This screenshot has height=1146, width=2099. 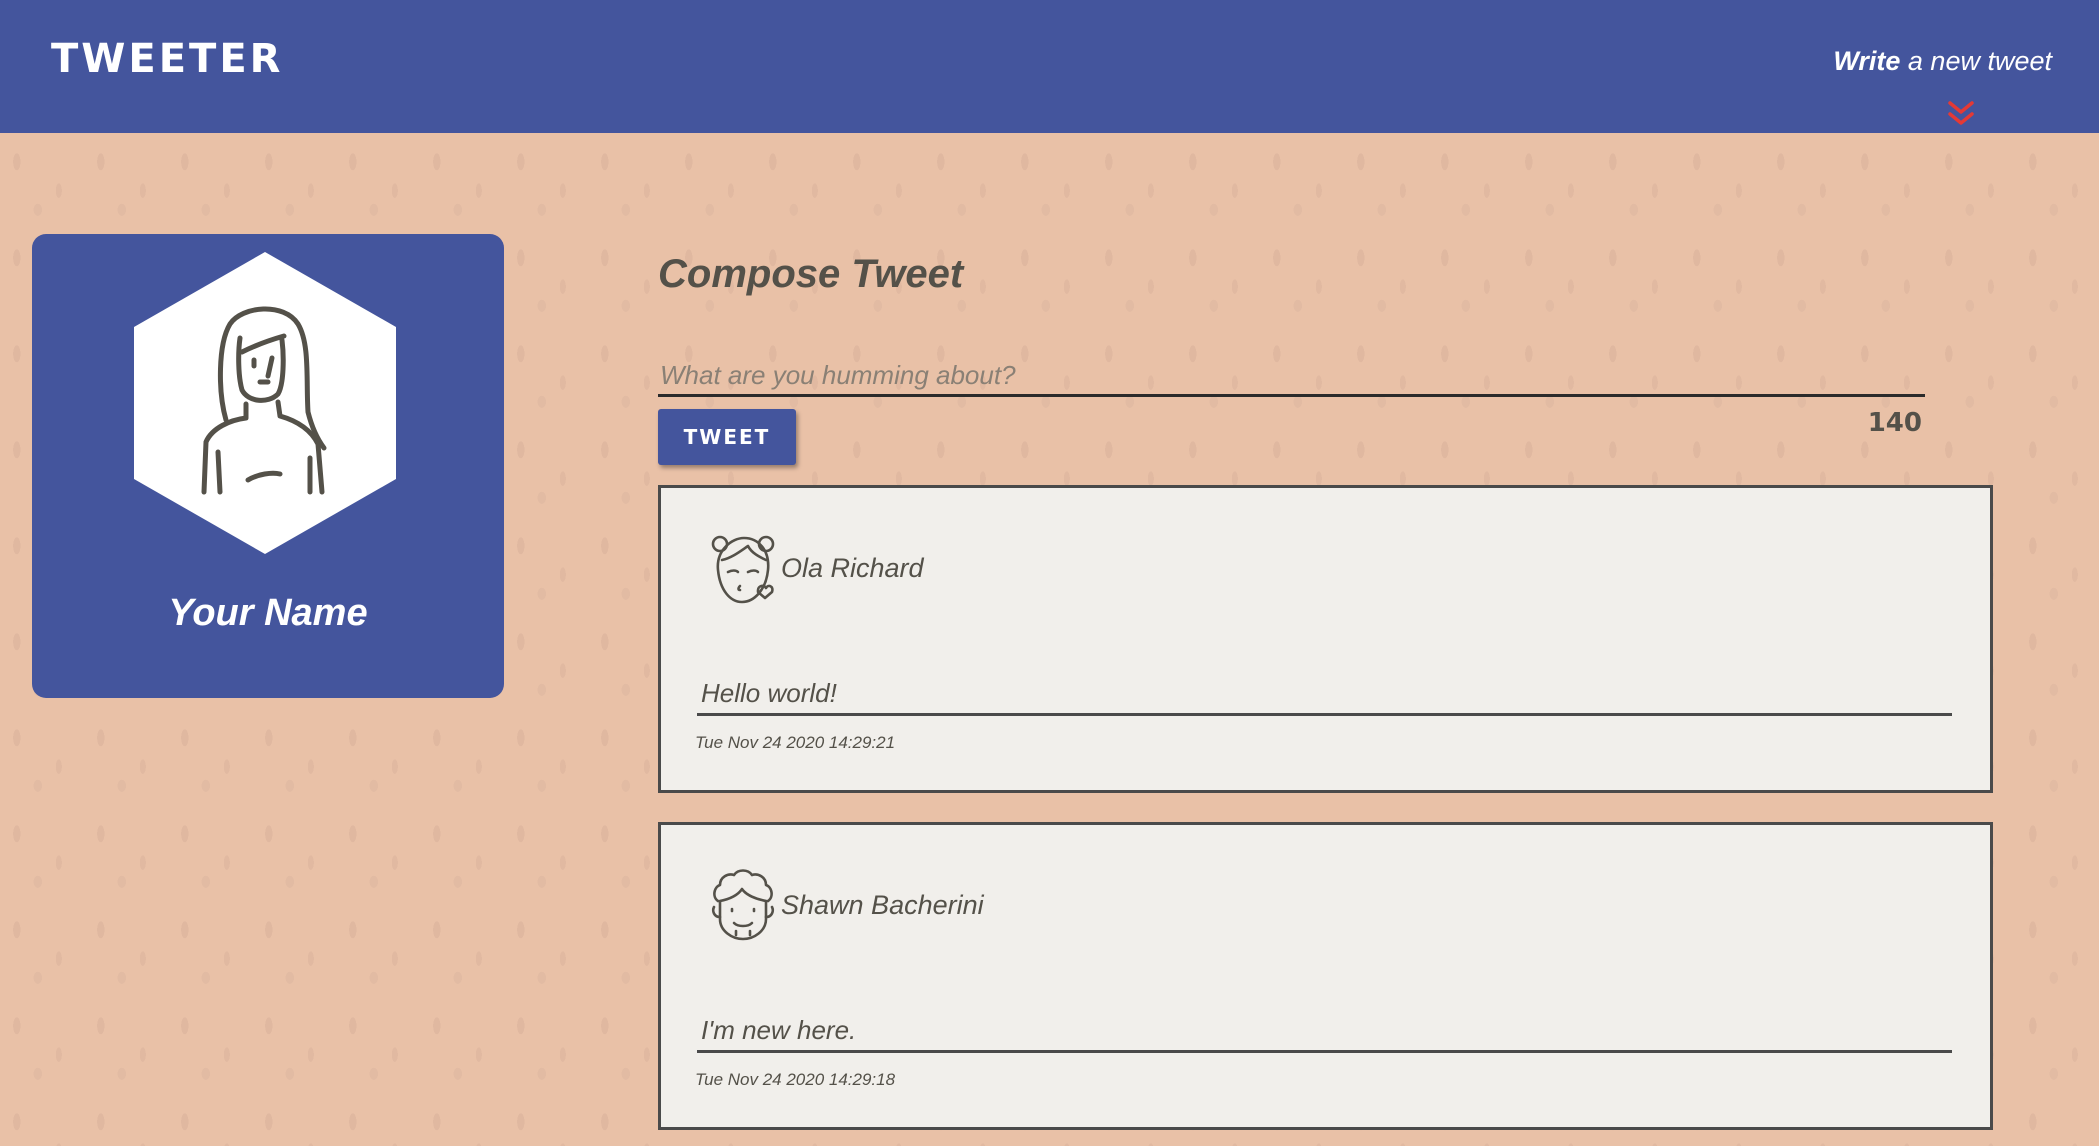 What do you see at coordinates (1291, 376) in the screenshot?
I see `tweet-text-input` at bounding box center [1291, 376].